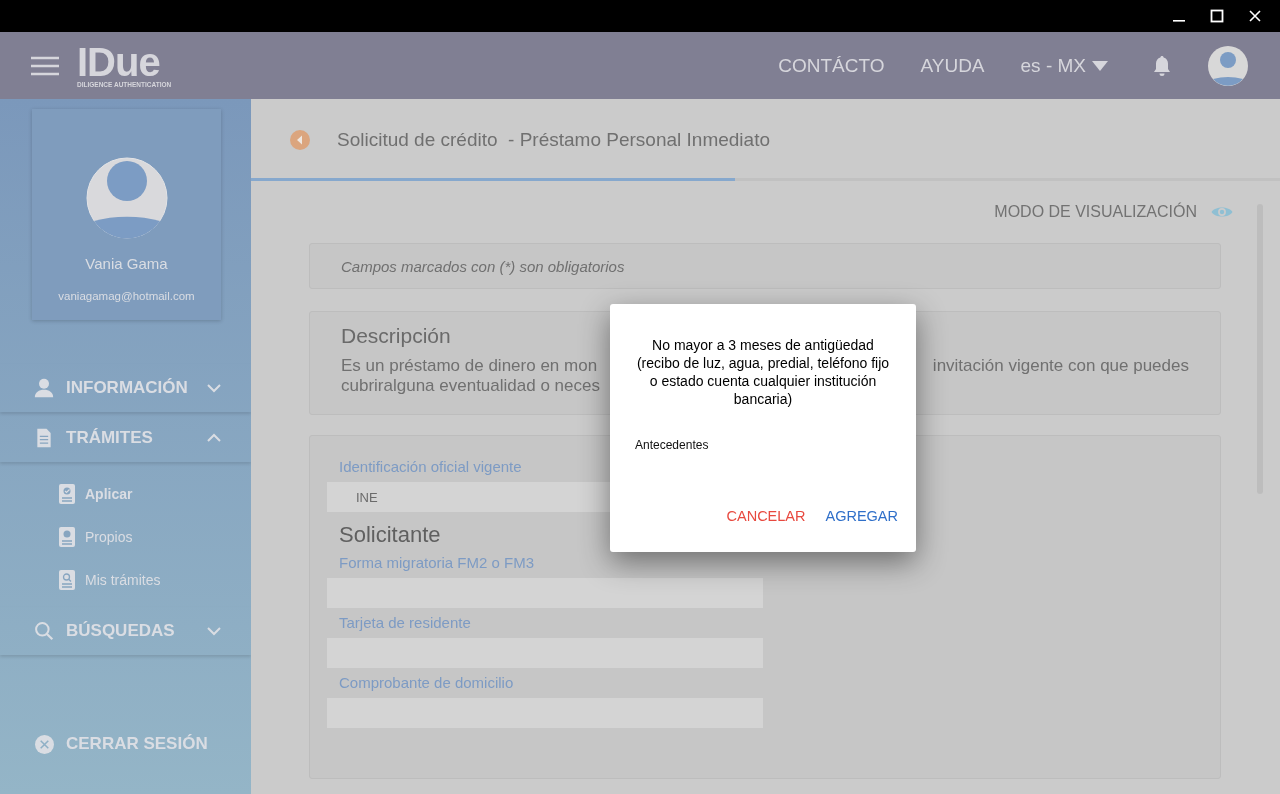 The height and width of the screenshot is (794, 1280). What do you see at coordinates (44, 438) in the screenshot?
I see `document-icon` at bounding box center [44, 438].